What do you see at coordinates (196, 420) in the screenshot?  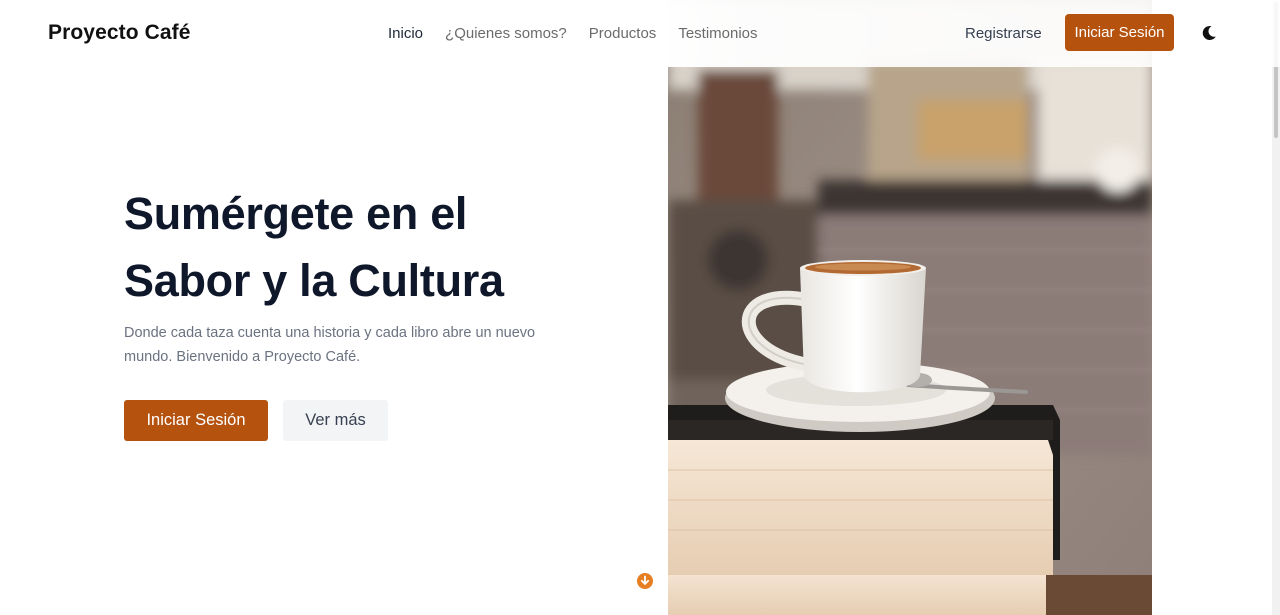 I see `hero-login-button: Iniciar Sesión` at bounding box center [196, 420].